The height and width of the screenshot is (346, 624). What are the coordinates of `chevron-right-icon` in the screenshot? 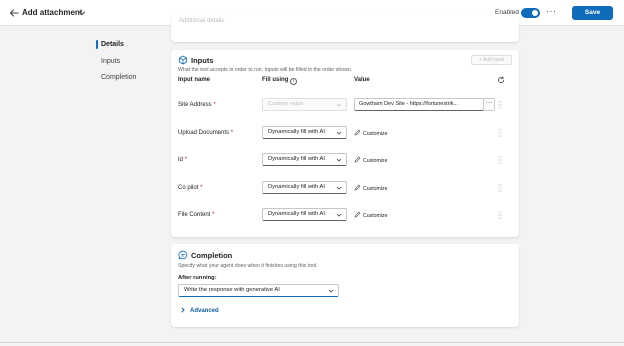 It's located at (183, 310).